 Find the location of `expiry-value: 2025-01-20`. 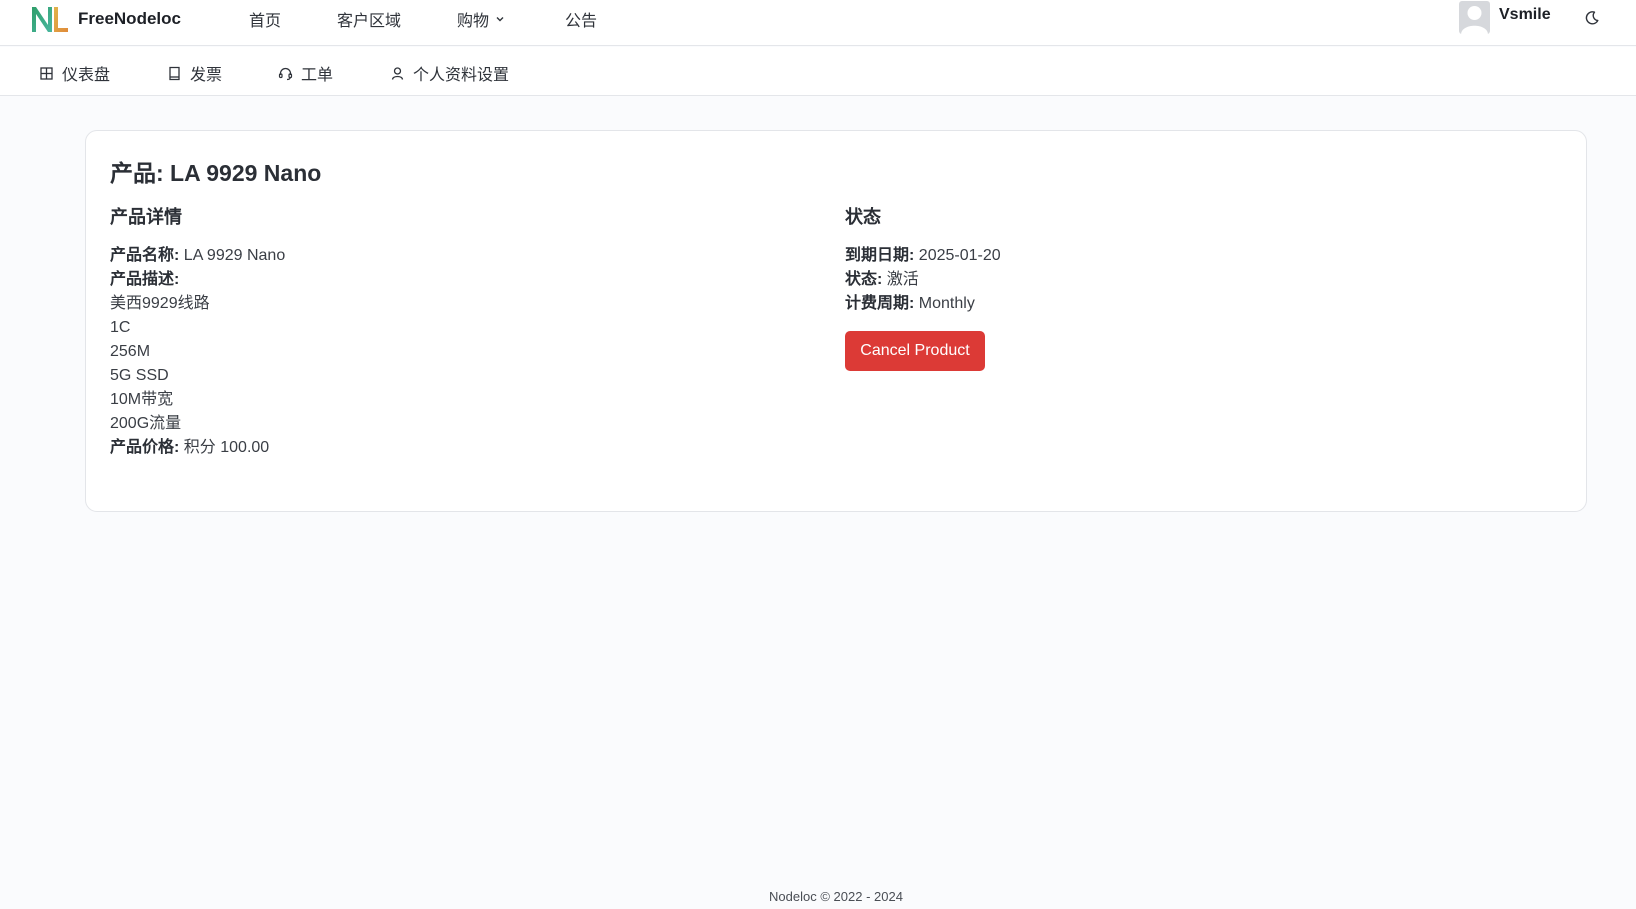

expiry-value: 2025-01-20 is located at coordinates (959, 255).